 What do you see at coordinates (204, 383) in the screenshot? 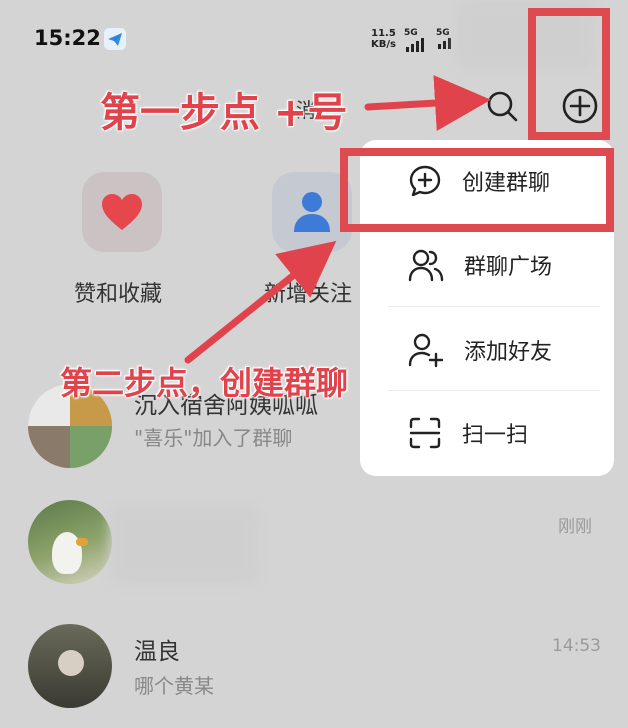
I see `step2-annotation: 第二步点，创建群聊` at bounding box center [204, 383].